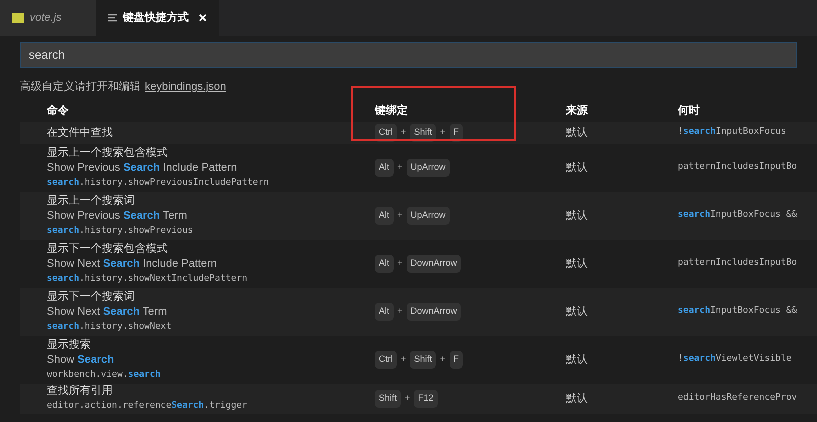 This screenshot has width=817, height=422. I want to click on when-cell-text: editorHasReferenceProv, so click(738, 399).